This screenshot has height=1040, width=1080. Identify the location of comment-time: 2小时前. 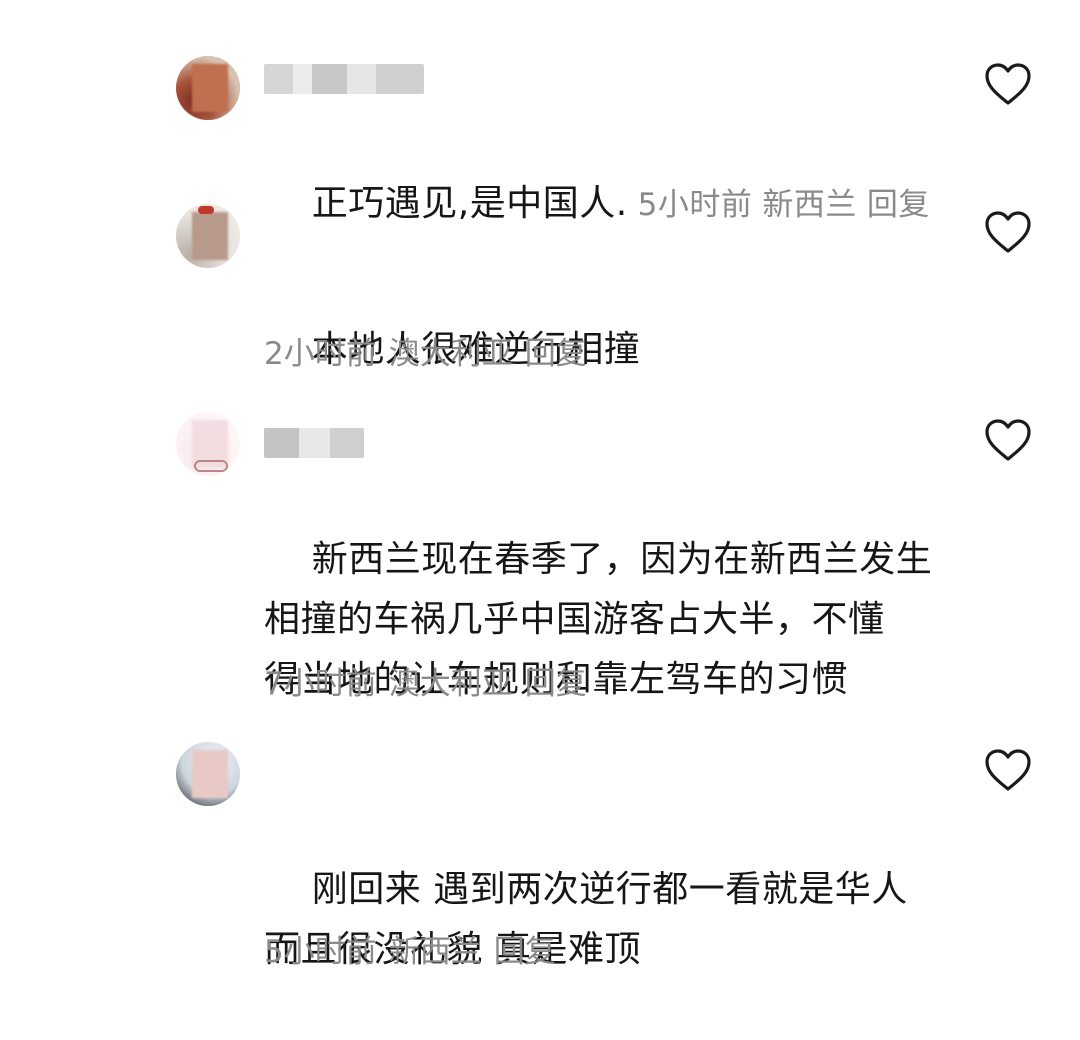
(320, 354).